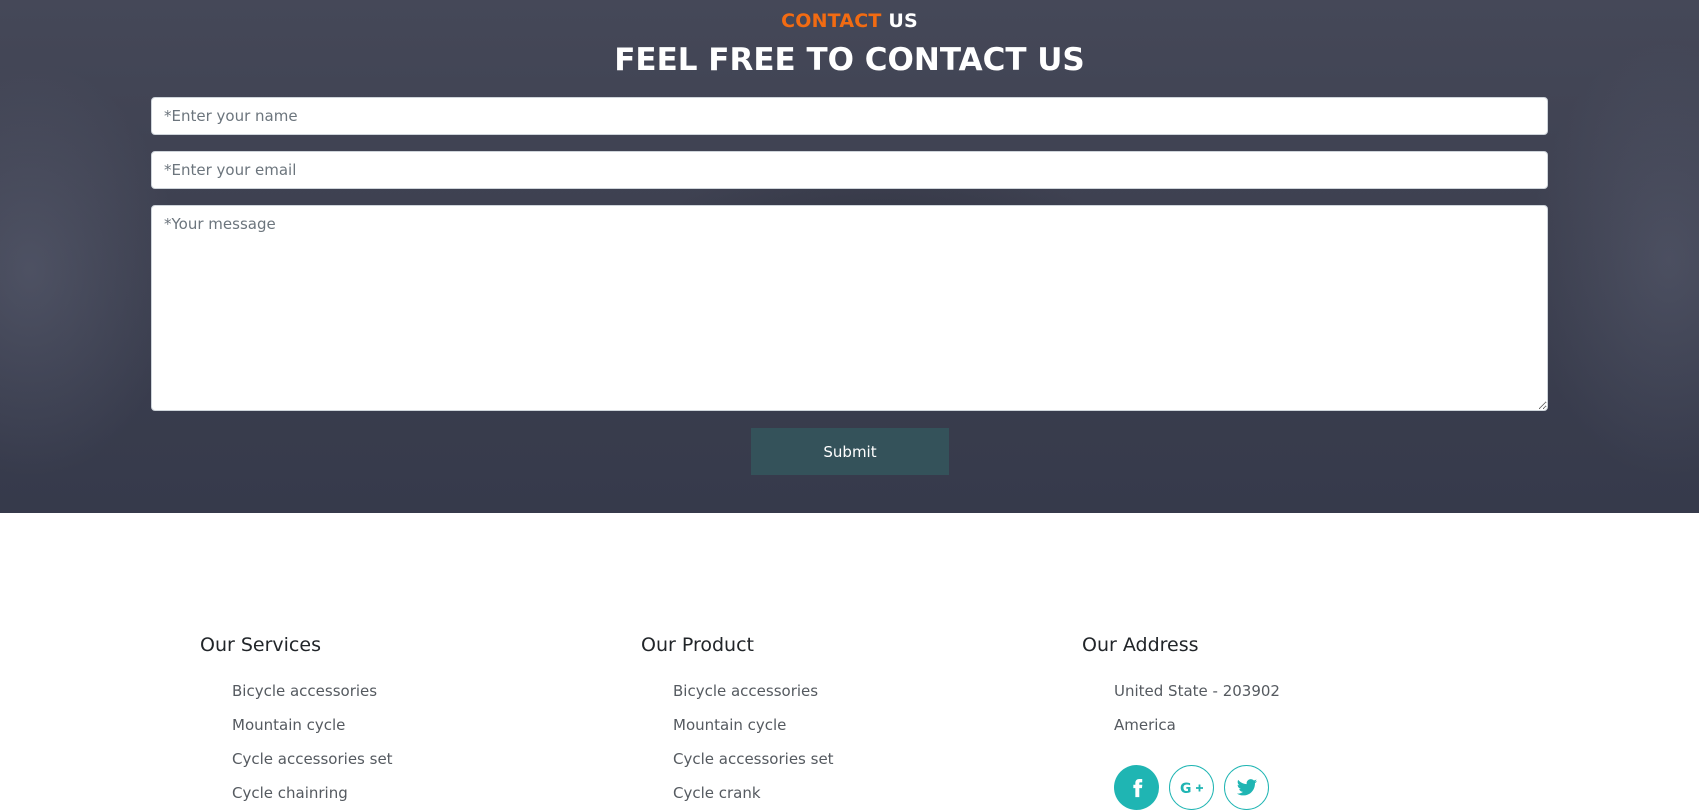 The height and width of the screenshot is (810, 1699). What do you see at coordinates (849, 116) in the screenshot?
I see `name-input` at bounding box center [849, 116].